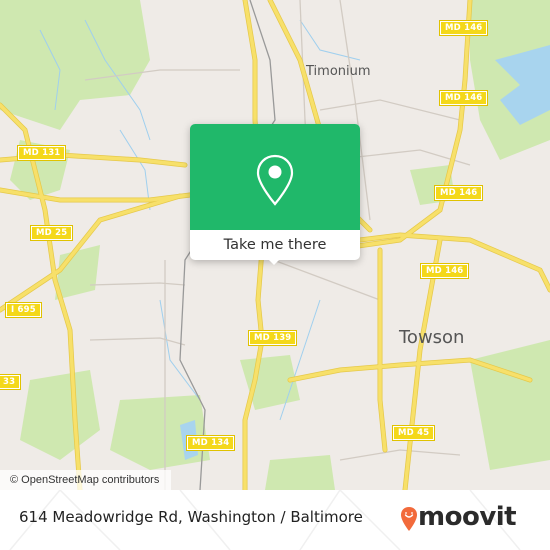  What do you see at coordinates (272, 338) in the screenshot?
I see `route-shield: MD 139` at bounding box center [272, 338].